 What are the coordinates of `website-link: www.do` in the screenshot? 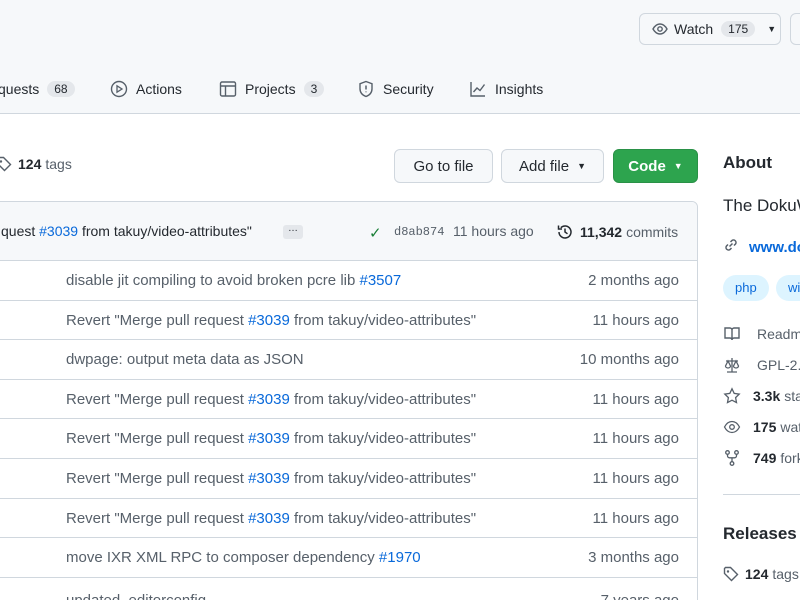 It's located at (761, 247).